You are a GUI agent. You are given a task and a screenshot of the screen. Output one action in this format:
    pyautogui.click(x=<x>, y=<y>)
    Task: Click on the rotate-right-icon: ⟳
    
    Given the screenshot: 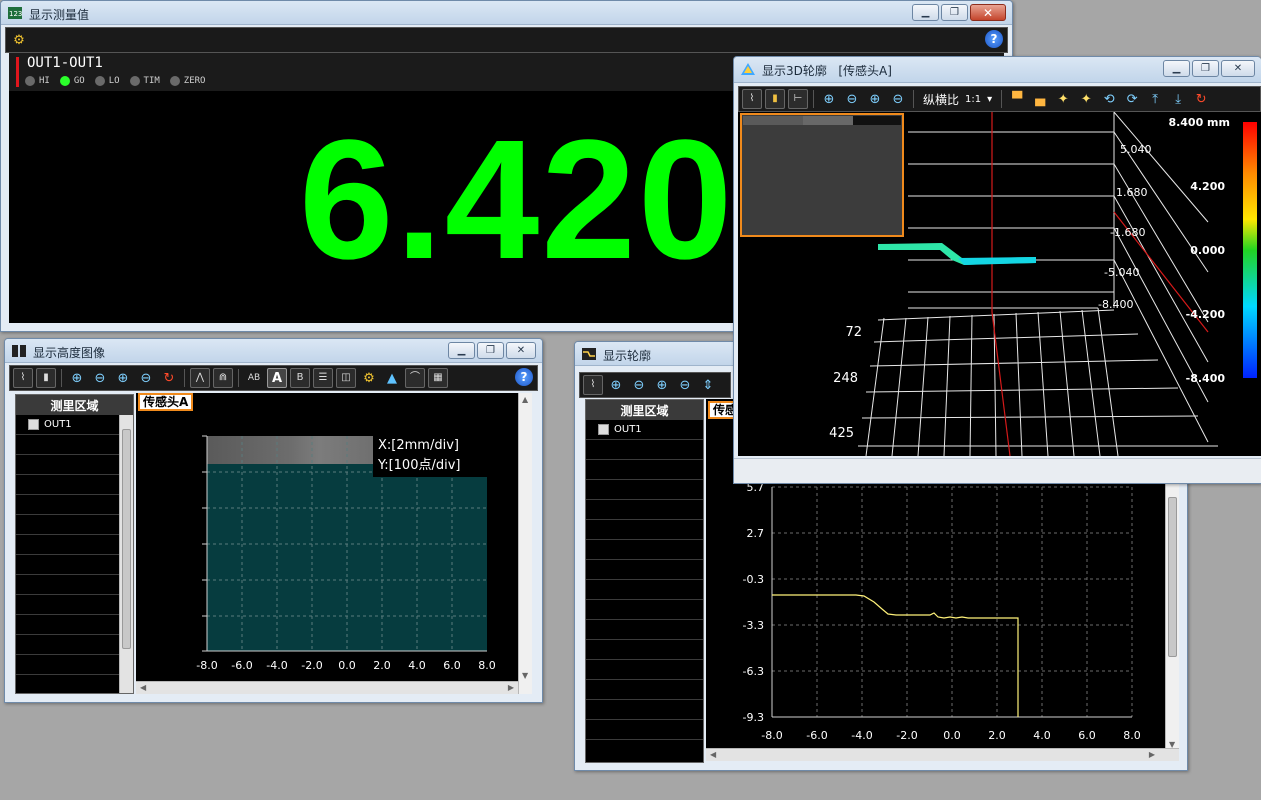 What is the action you would take?
    pyautogui.click(x=1132, y=99)
    